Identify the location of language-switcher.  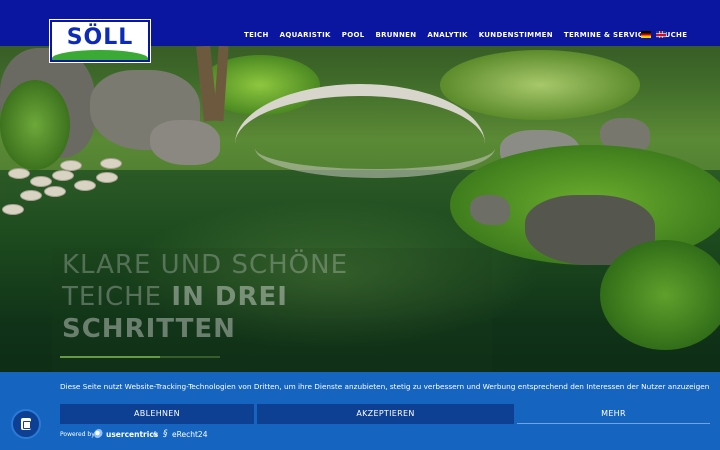
(653, 34).